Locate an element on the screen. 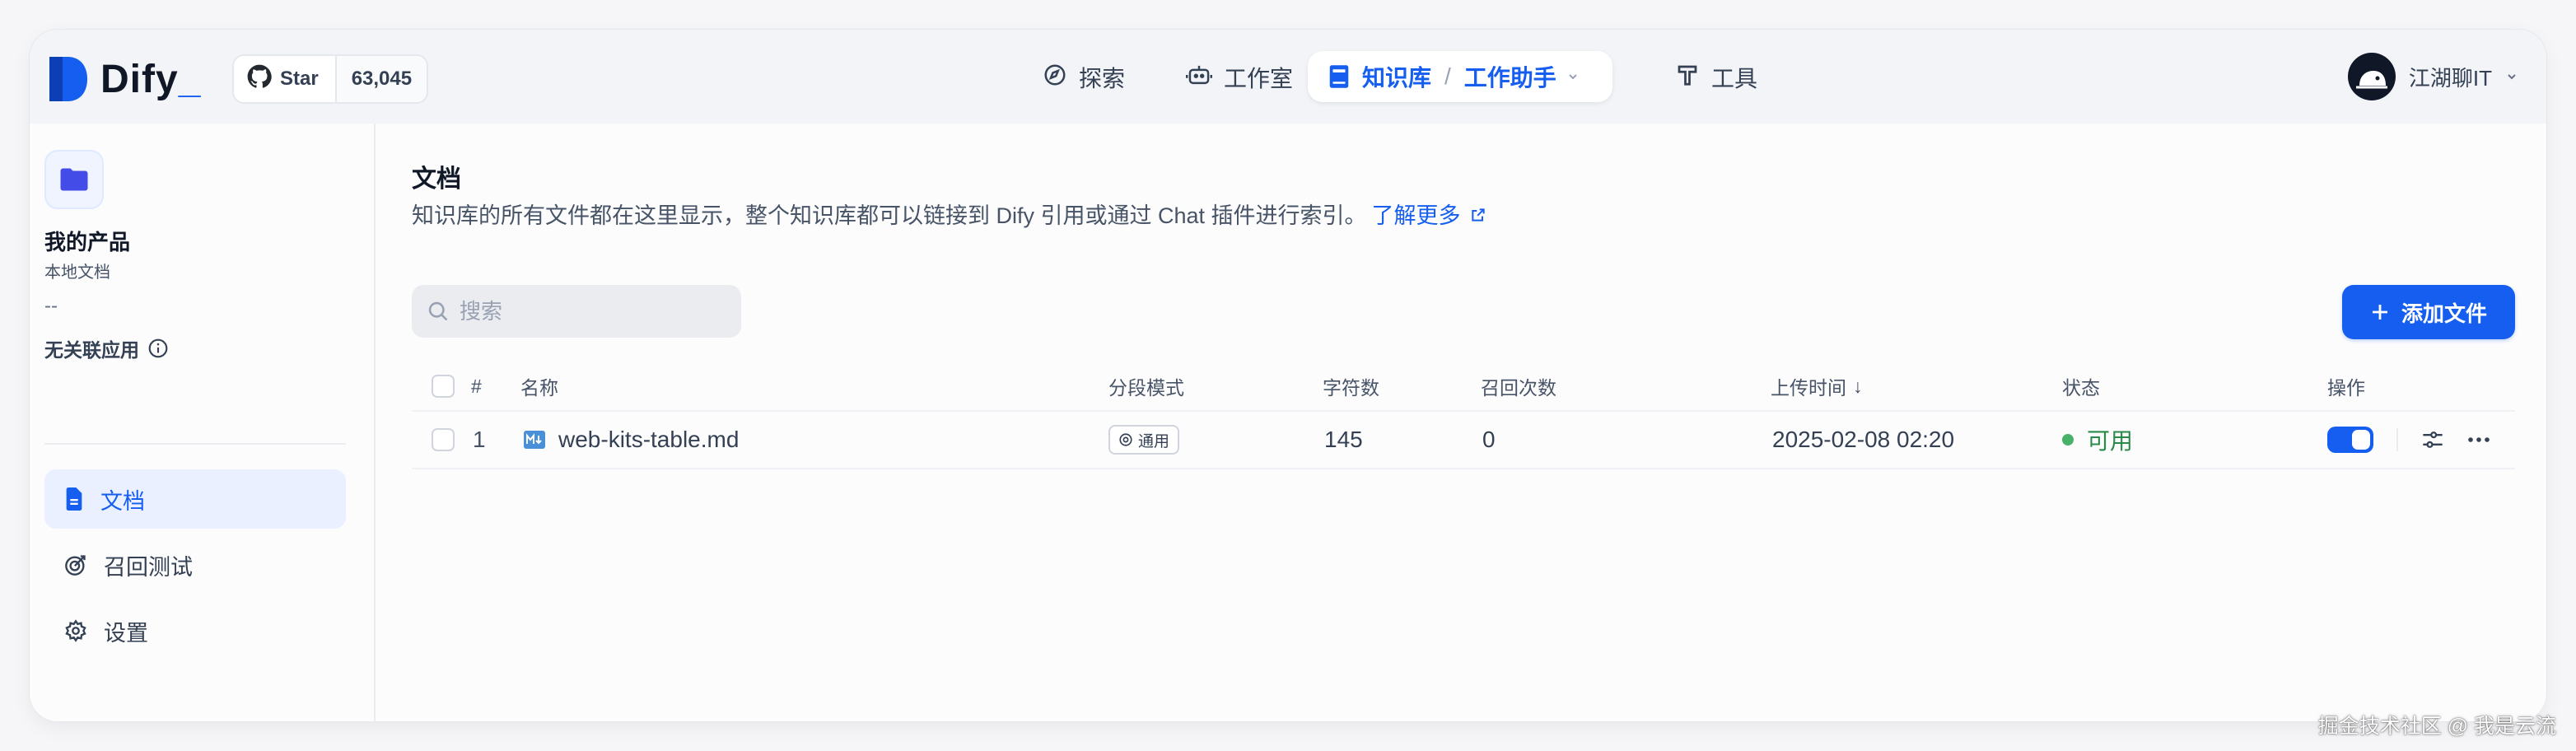 The image size is (2576, 751). book-icon is located at coordinates (1339, 76).